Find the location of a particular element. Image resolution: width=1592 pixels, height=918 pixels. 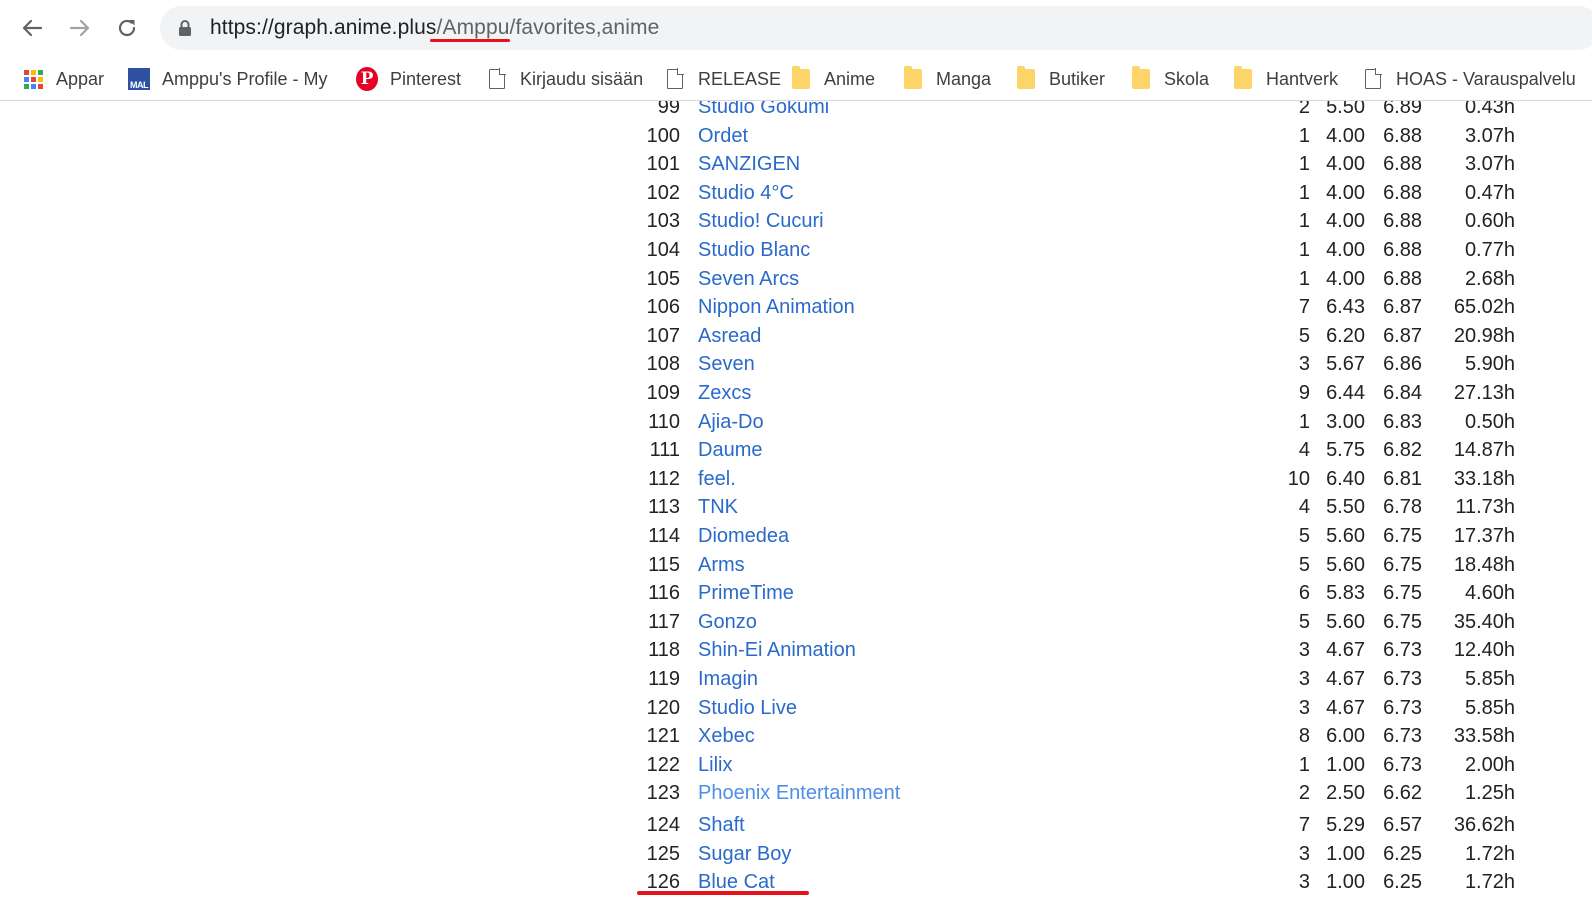

mean-score-cell: 1.00 is located at coordinates (1345, 882).